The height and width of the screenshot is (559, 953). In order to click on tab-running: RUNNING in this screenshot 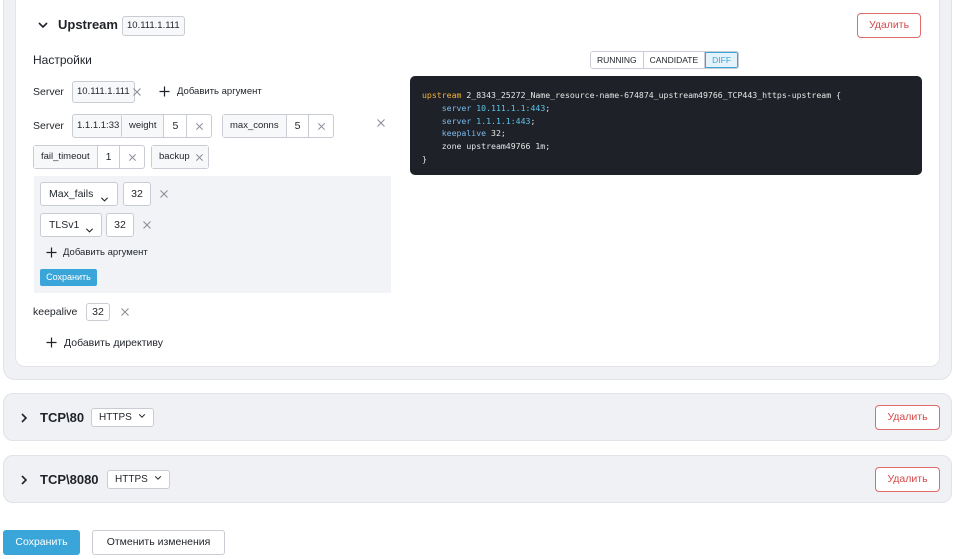, I will do `click(617, 60)`.